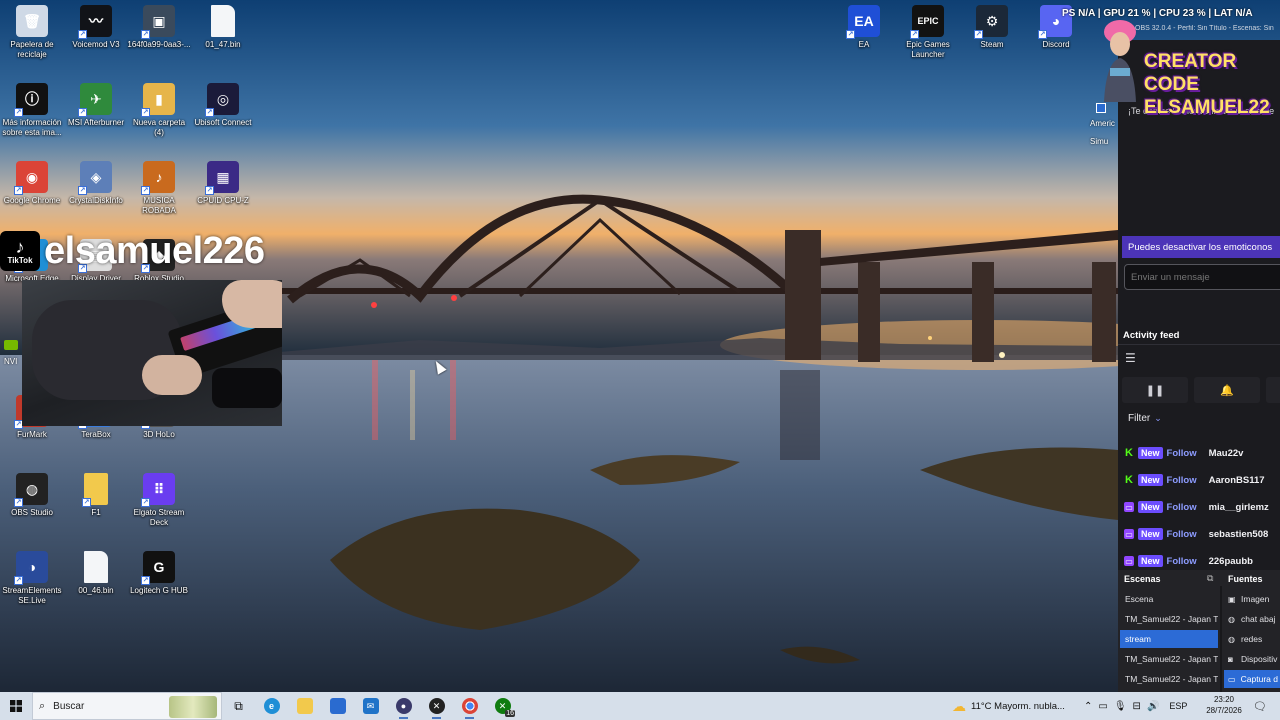 This screenshot has width=1280, height=720. Describe the element at coordinates (223, 27) in the screenshot. I see `desktop-icon: 01_47.bin` at that location.